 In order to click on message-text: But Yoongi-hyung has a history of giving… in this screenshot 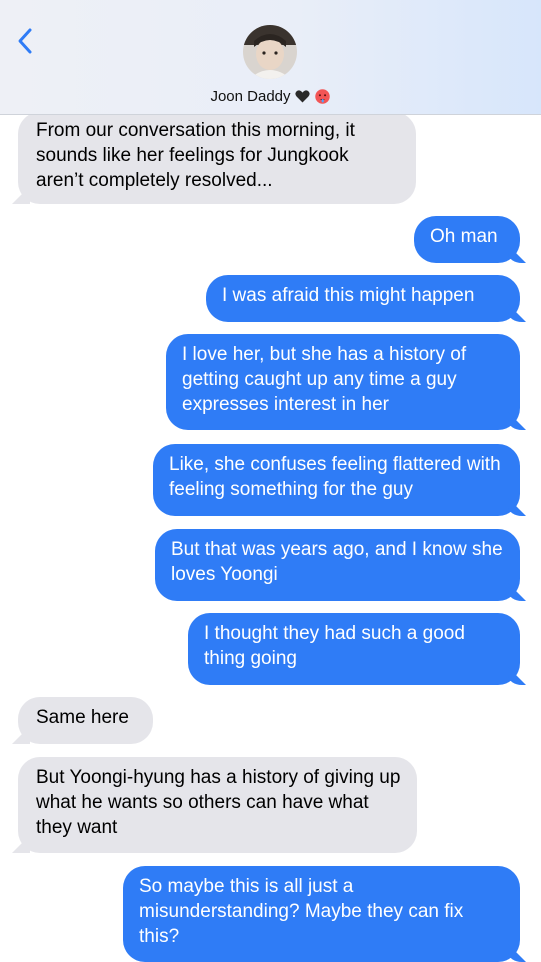, I will do `click(218, 802)`.